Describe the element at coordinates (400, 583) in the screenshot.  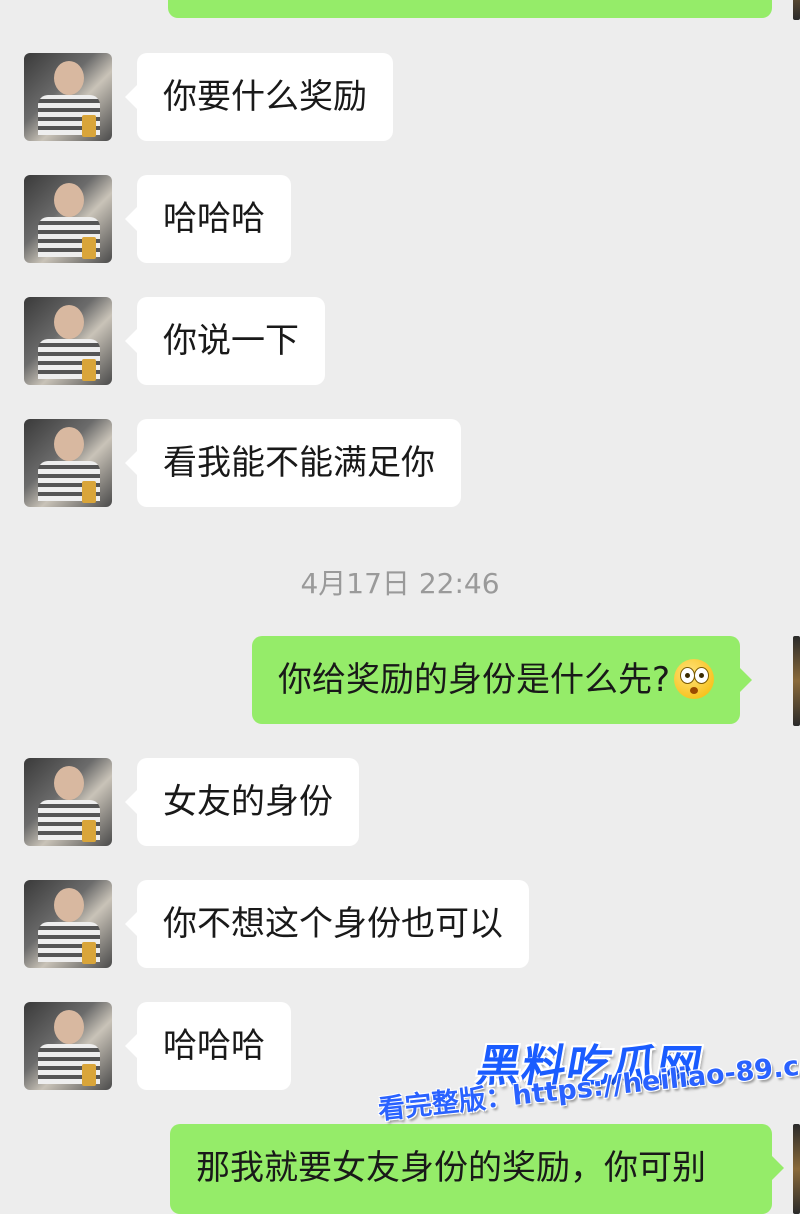
I see `message-timestamp: 4月17日 22:46` at that location.